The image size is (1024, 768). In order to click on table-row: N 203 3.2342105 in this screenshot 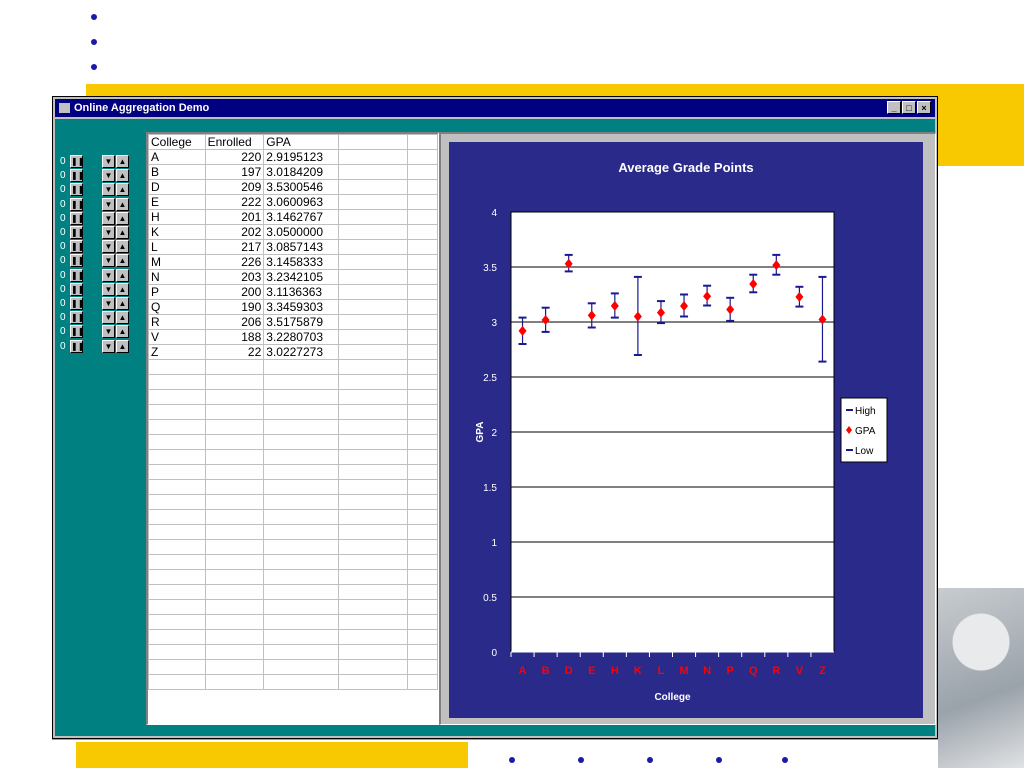, I will do `click(293, 277)`.